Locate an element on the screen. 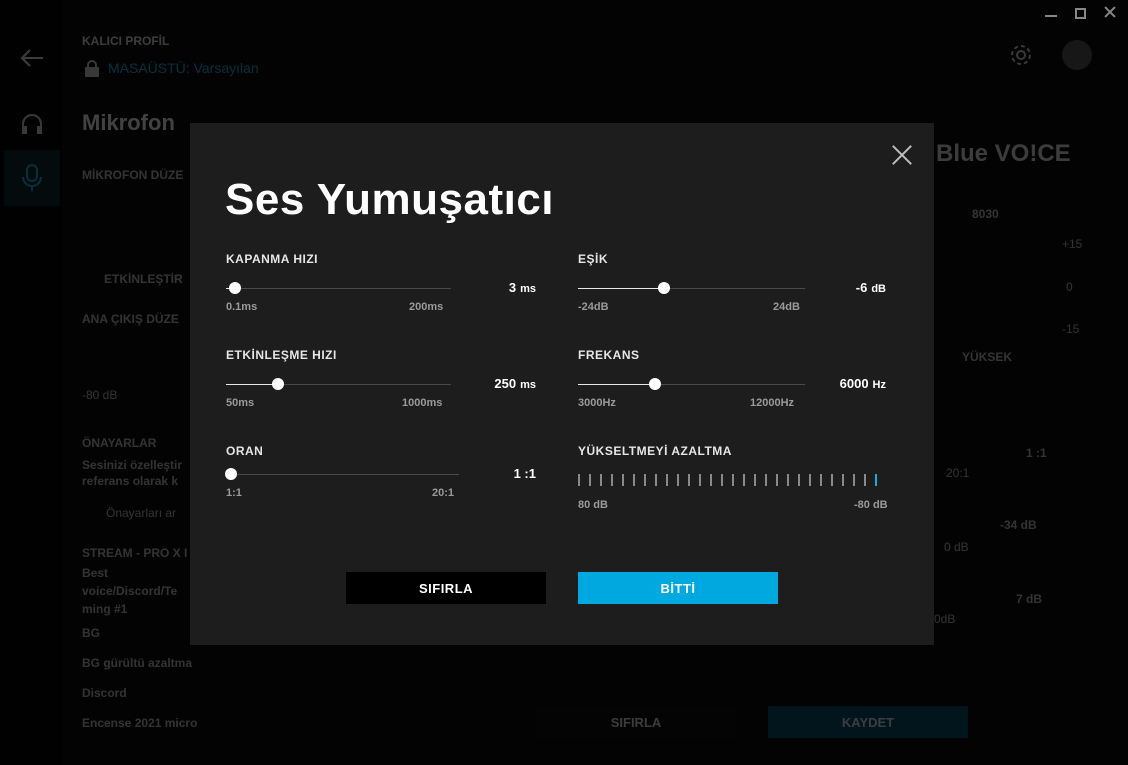 This screenshot has height=765, width=1128. ratio-label: ORAN is located at coordinates (245, 451).